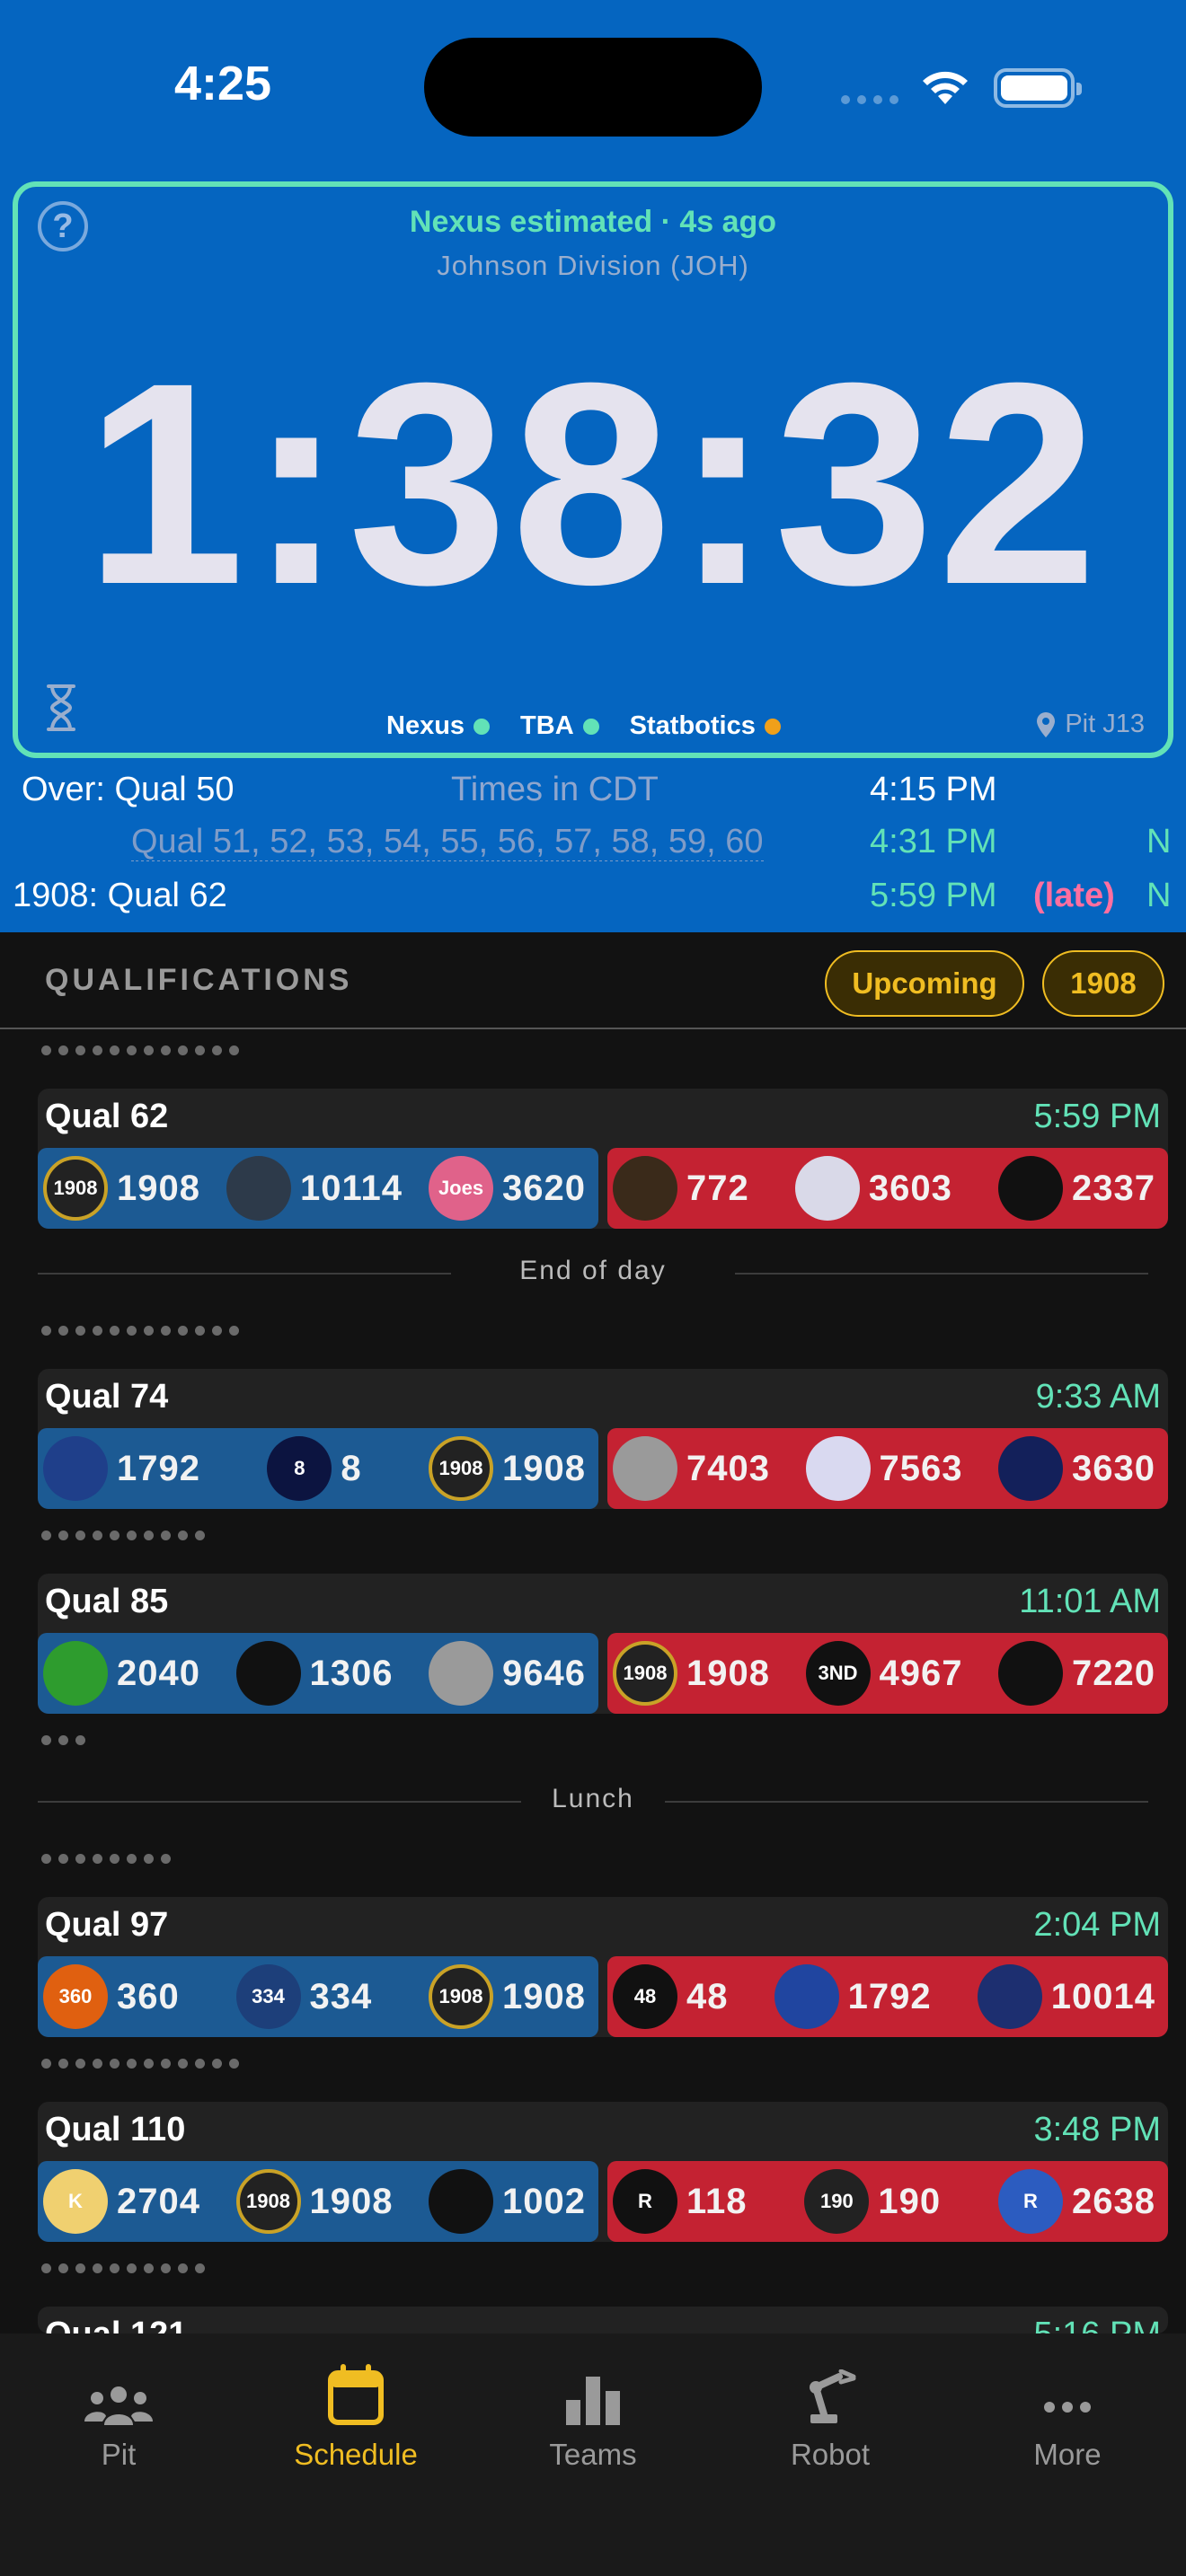 Image resolution: width=1186 pixels, height=2576 pixels. I want to click on red-alliance: R 118 190 190 R 2638, so click(887, 2201).